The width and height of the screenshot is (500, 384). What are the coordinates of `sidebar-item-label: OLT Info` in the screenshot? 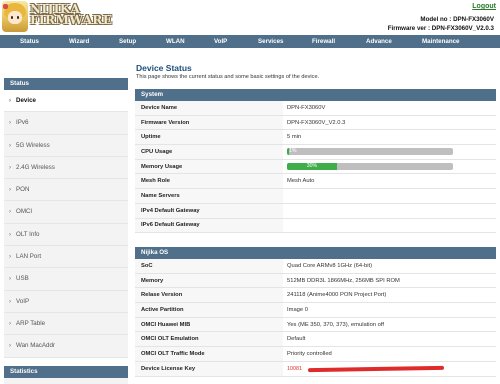 It's located at (28, 234).